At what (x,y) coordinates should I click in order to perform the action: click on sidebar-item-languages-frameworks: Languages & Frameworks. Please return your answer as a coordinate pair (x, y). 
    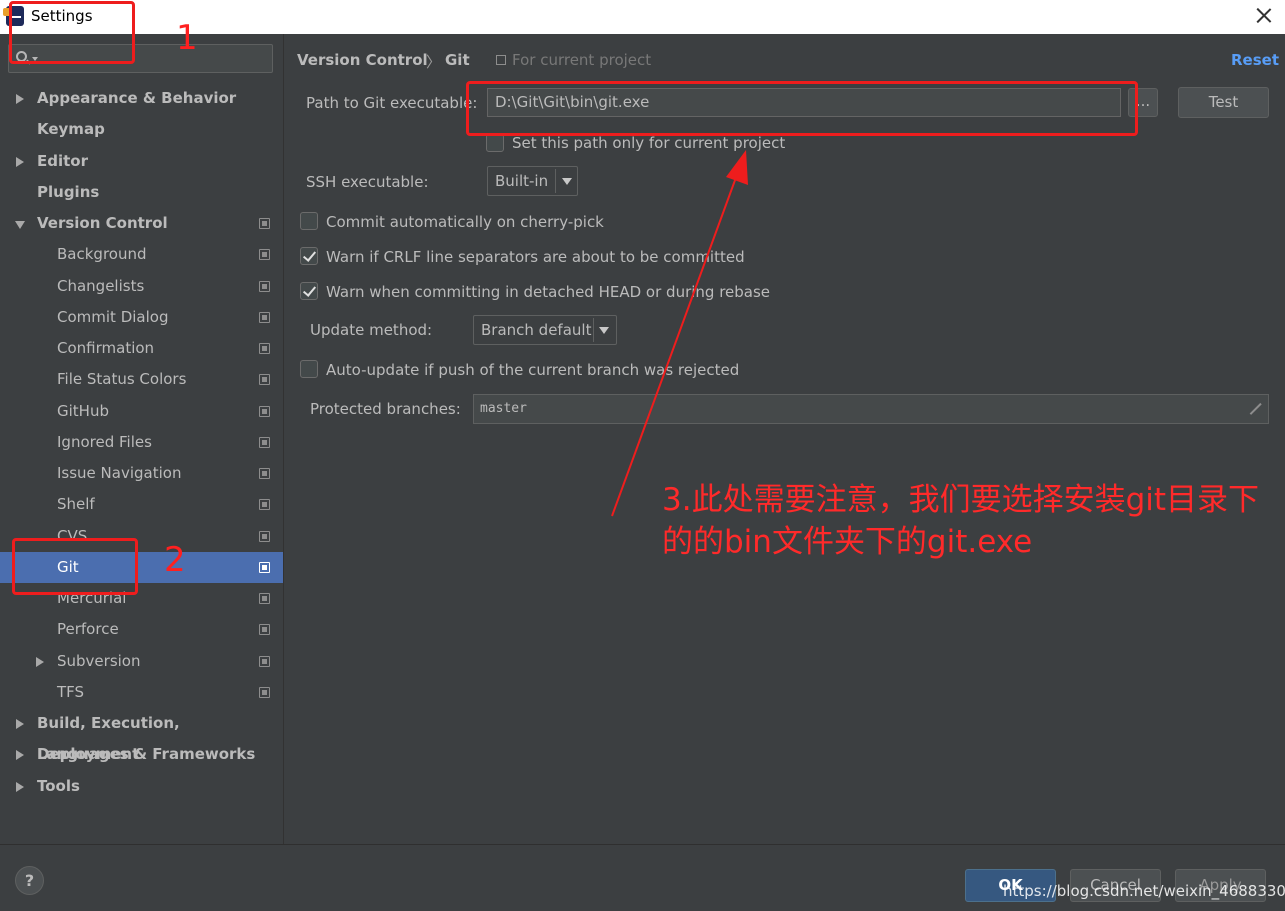
    Looking at the image, I should click on (141, 754).